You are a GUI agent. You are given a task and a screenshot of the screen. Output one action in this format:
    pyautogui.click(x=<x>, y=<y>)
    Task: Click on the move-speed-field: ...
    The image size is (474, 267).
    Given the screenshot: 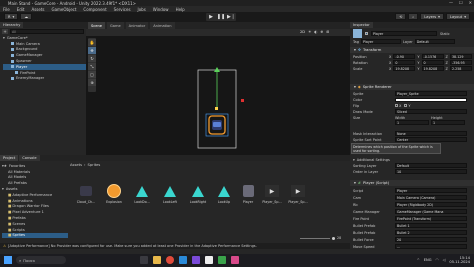 What is the action you would take?
    pyautogui.click(x=431, y=247)
    